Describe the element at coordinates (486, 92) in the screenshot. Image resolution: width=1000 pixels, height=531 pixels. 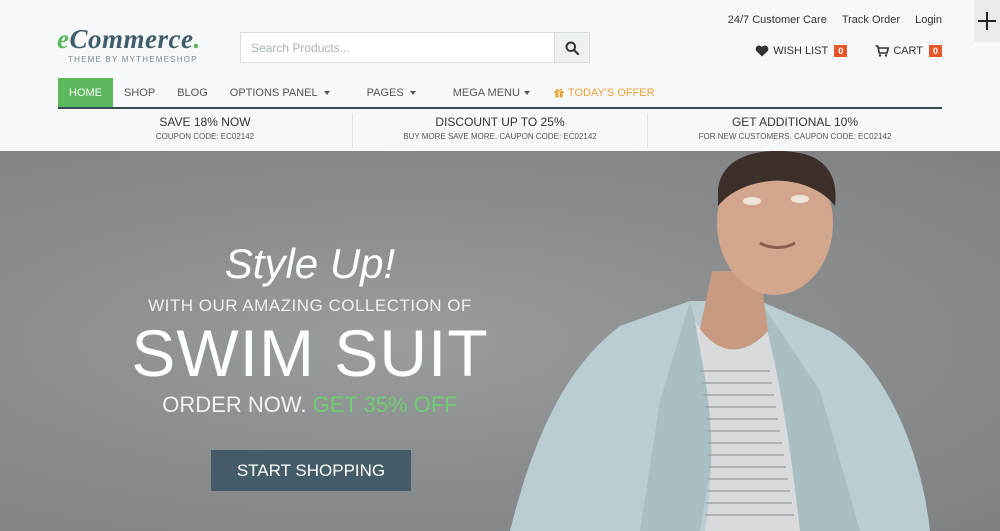
I see `nav-label: MEGA MENU` at that location.